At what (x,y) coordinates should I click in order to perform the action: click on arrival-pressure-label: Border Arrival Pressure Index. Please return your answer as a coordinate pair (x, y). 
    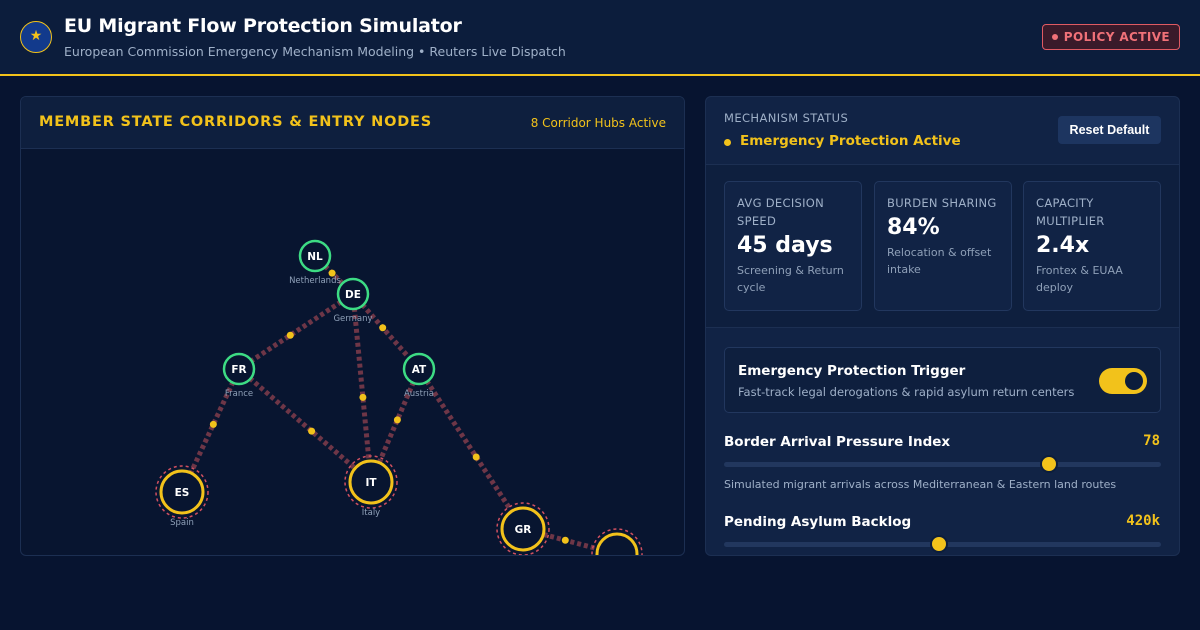
    Looking at the image, I should click on (837, 442).